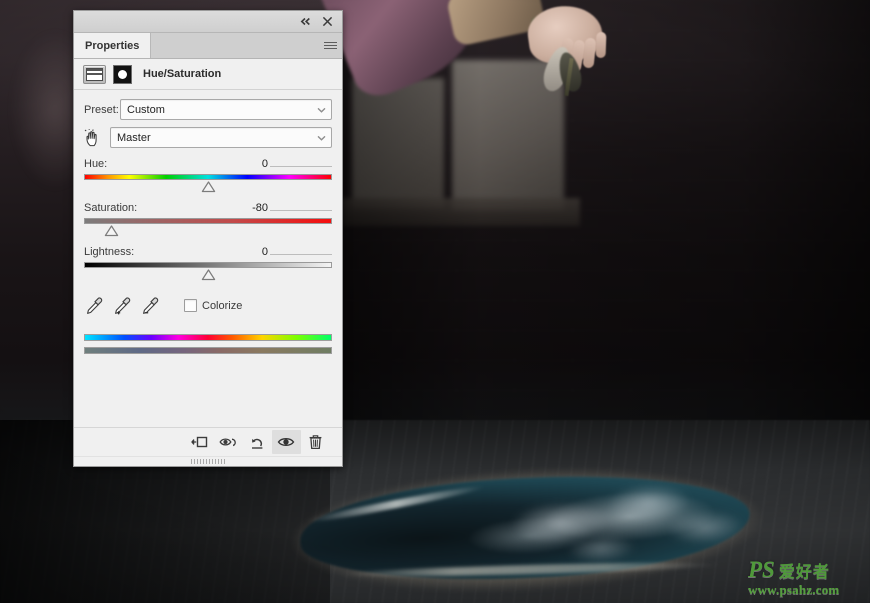 Image resolution: width=870 pixels, height=603 pixels. Describe the element at coordinates (221, 137) in the screenshot. I see `channel-select: Master` at that location.